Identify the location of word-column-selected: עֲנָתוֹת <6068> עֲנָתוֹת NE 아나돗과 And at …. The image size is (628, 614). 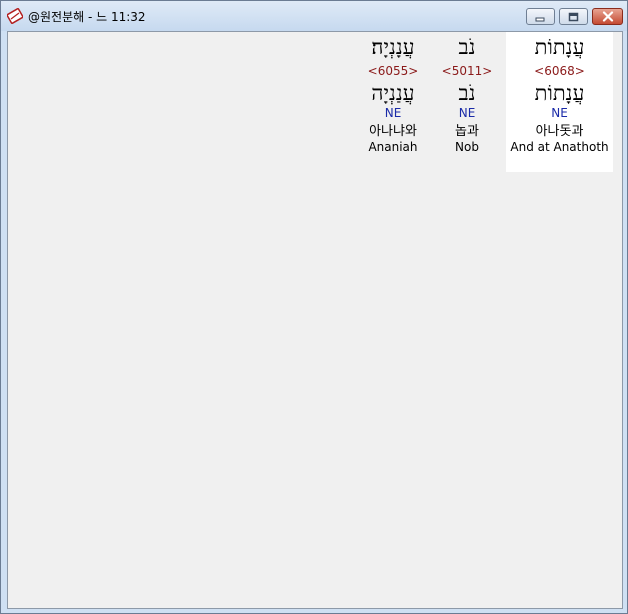
(559, 102).